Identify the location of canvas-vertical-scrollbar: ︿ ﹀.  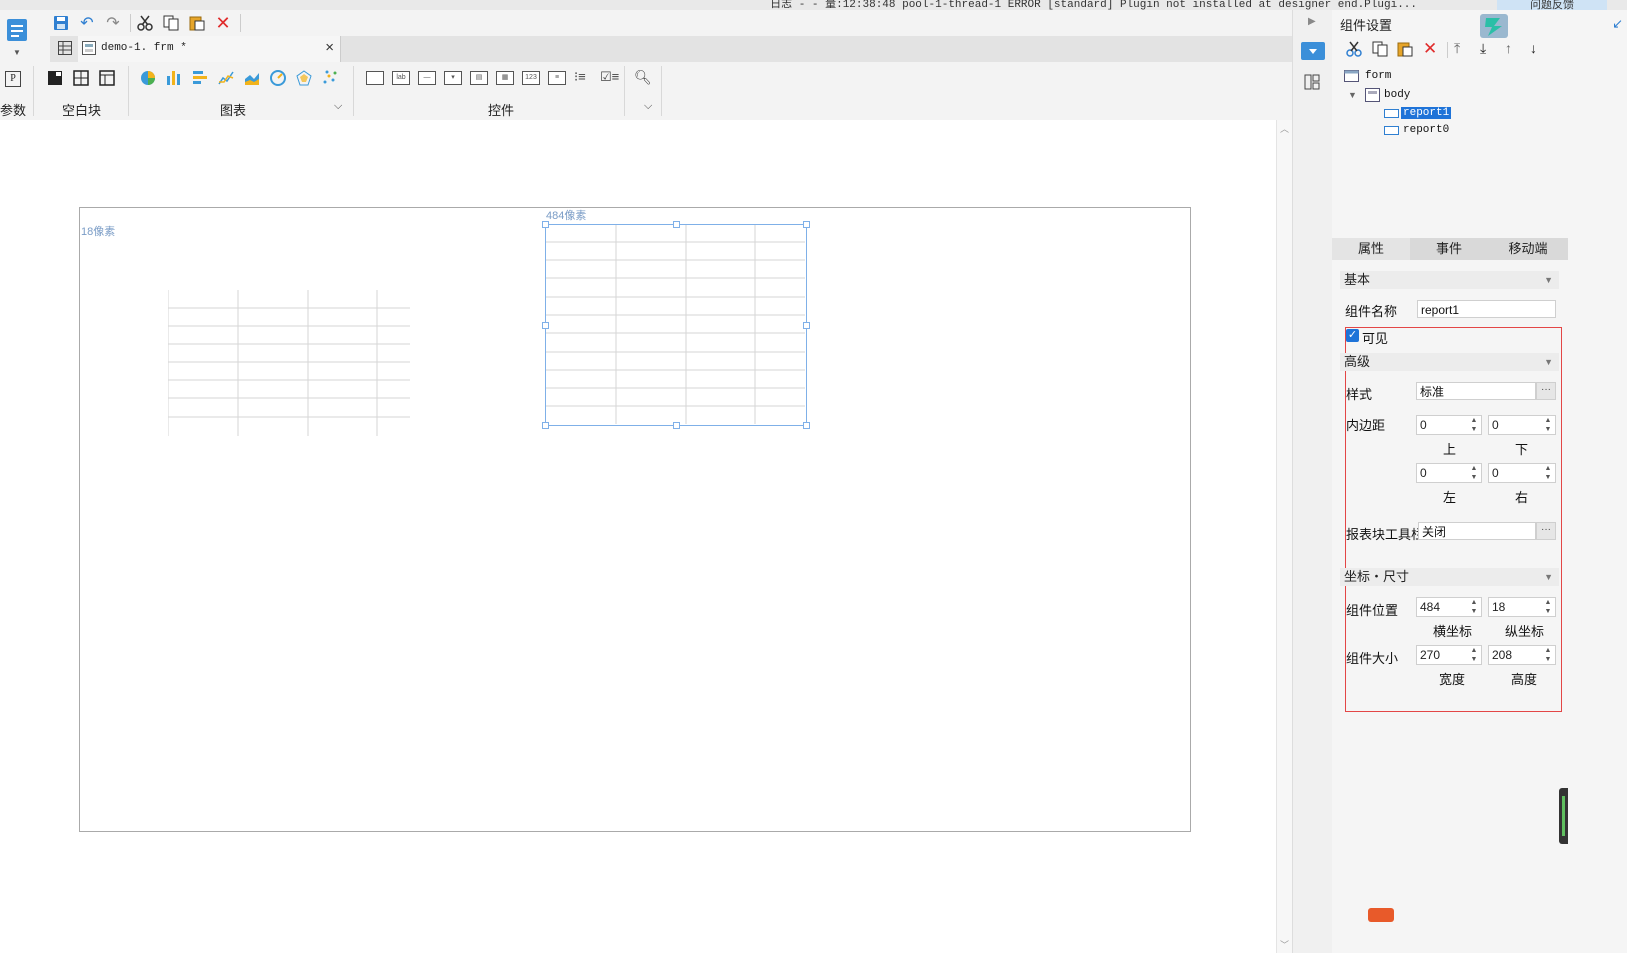
(1284, 536).